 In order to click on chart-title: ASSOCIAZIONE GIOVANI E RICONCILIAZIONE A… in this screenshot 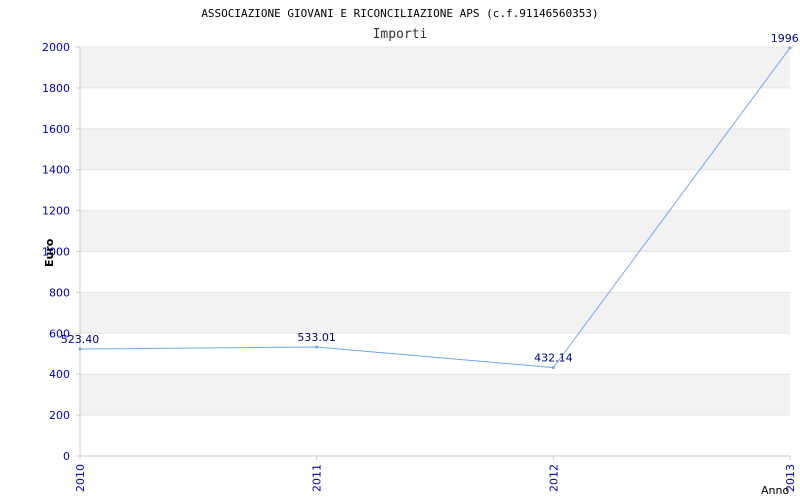, I will do `click(399, 13)`.